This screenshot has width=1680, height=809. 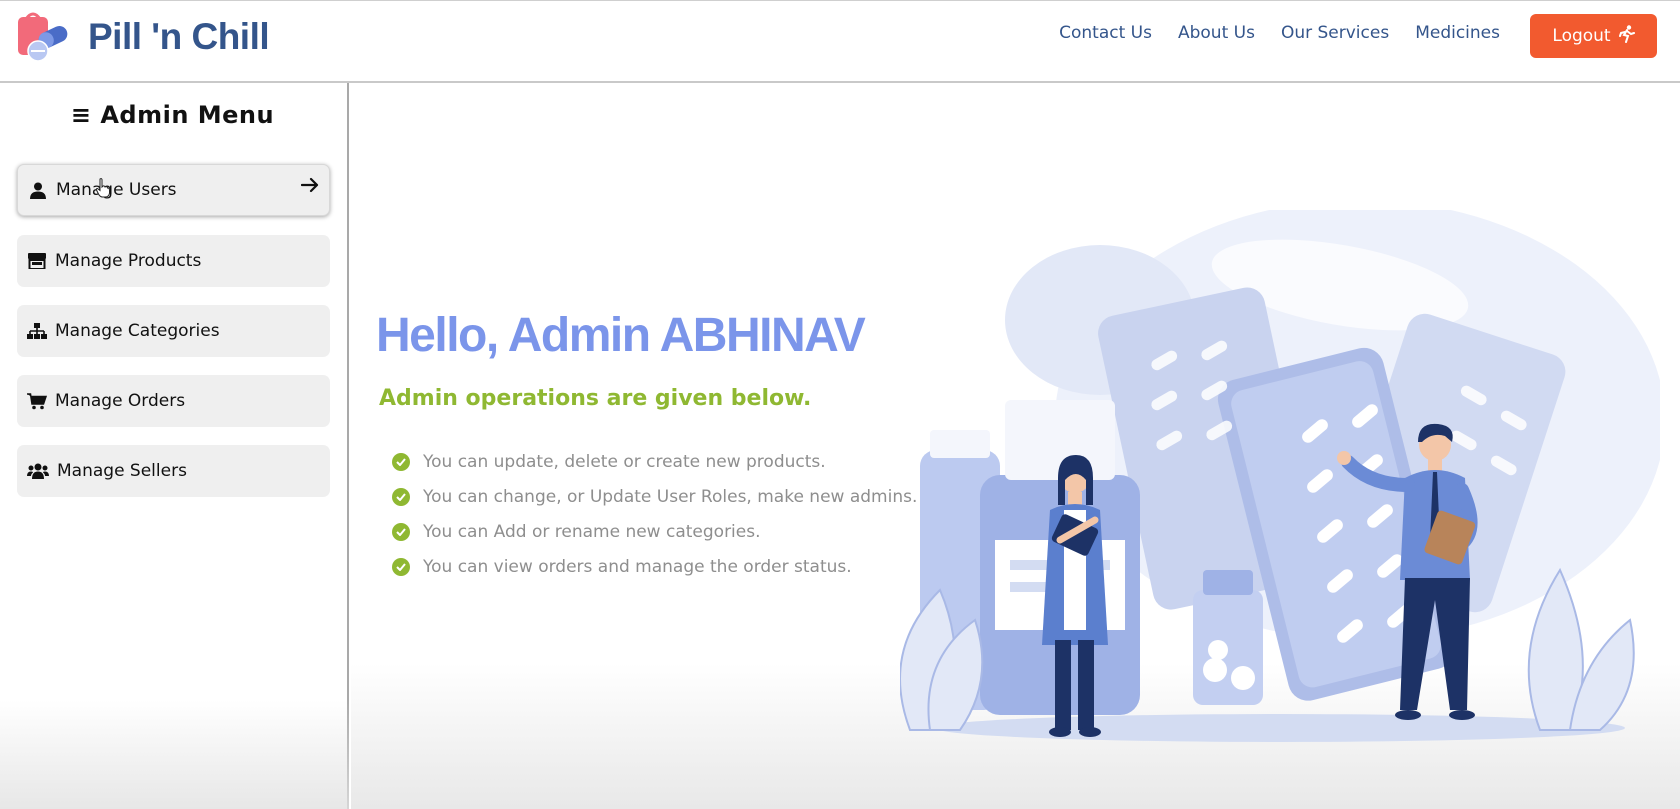 What do you see at coordinates (309, 187) in the screenshot?
I see `arrow-right-icon` at bounding box center [309, 187].